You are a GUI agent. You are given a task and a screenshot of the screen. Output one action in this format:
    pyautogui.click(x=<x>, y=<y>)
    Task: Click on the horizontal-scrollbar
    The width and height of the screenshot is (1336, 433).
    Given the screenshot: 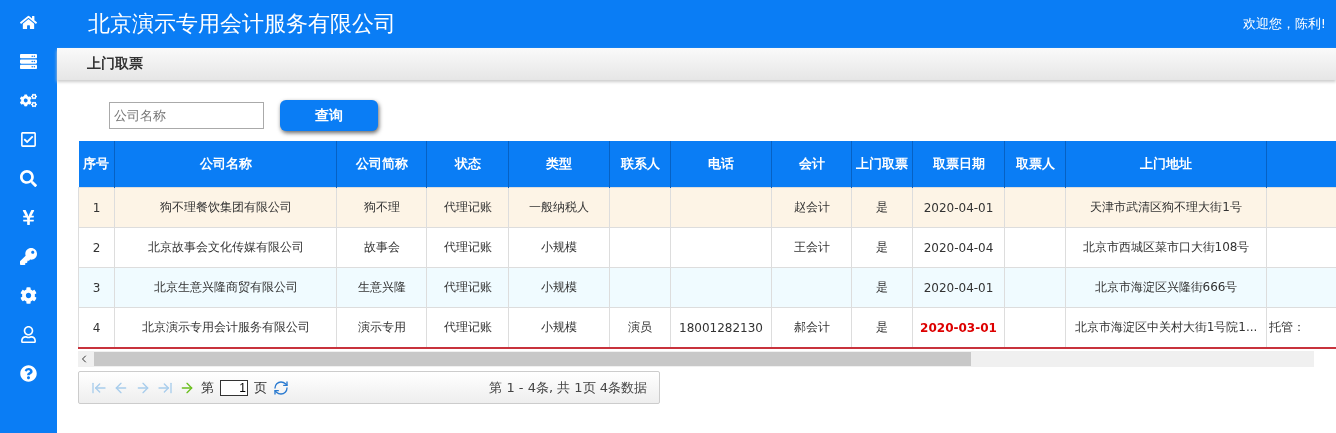 What is the action you would take?
    pyautogui.click(x=696, y=359)
    